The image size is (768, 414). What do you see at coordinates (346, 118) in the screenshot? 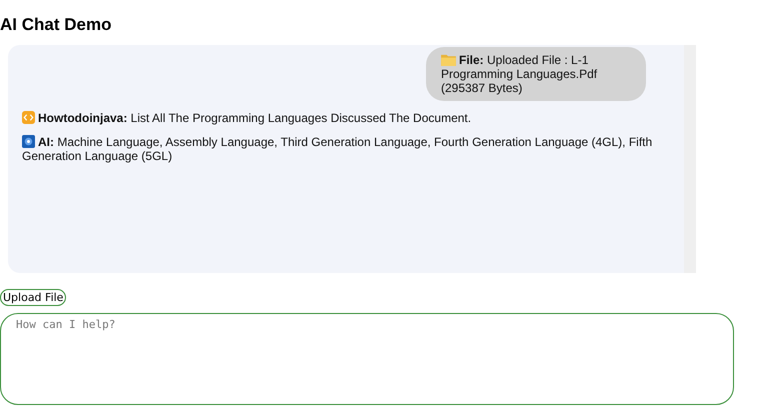
I see `user-message: Howtodoinjava: List All The Programming Languages Discussed The Document.` at bounding box center [346, 118].